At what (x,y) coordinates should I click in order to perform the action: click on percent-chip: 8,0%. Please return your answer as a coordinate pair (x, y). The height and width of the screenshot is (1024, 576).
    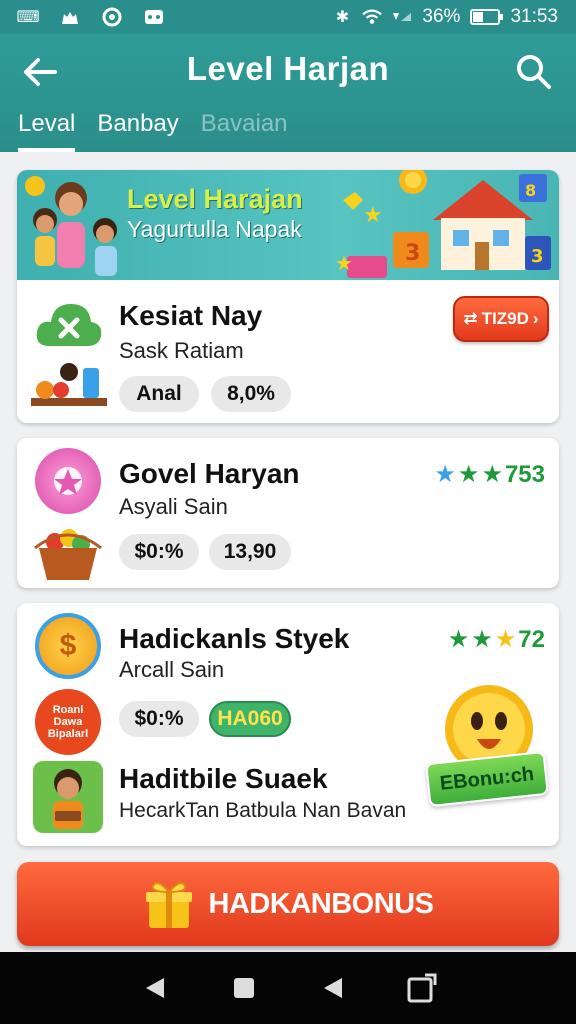
    Looking at the image, I should click on (251, 394).